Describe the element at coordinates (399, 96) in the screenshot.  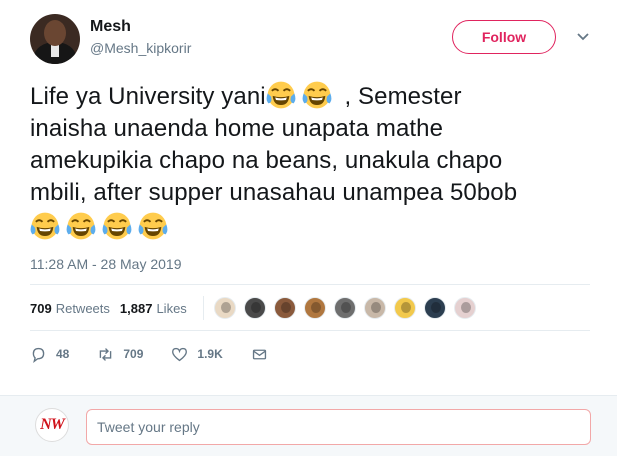
I see `tweet-line-1b: , Semester` at that location.